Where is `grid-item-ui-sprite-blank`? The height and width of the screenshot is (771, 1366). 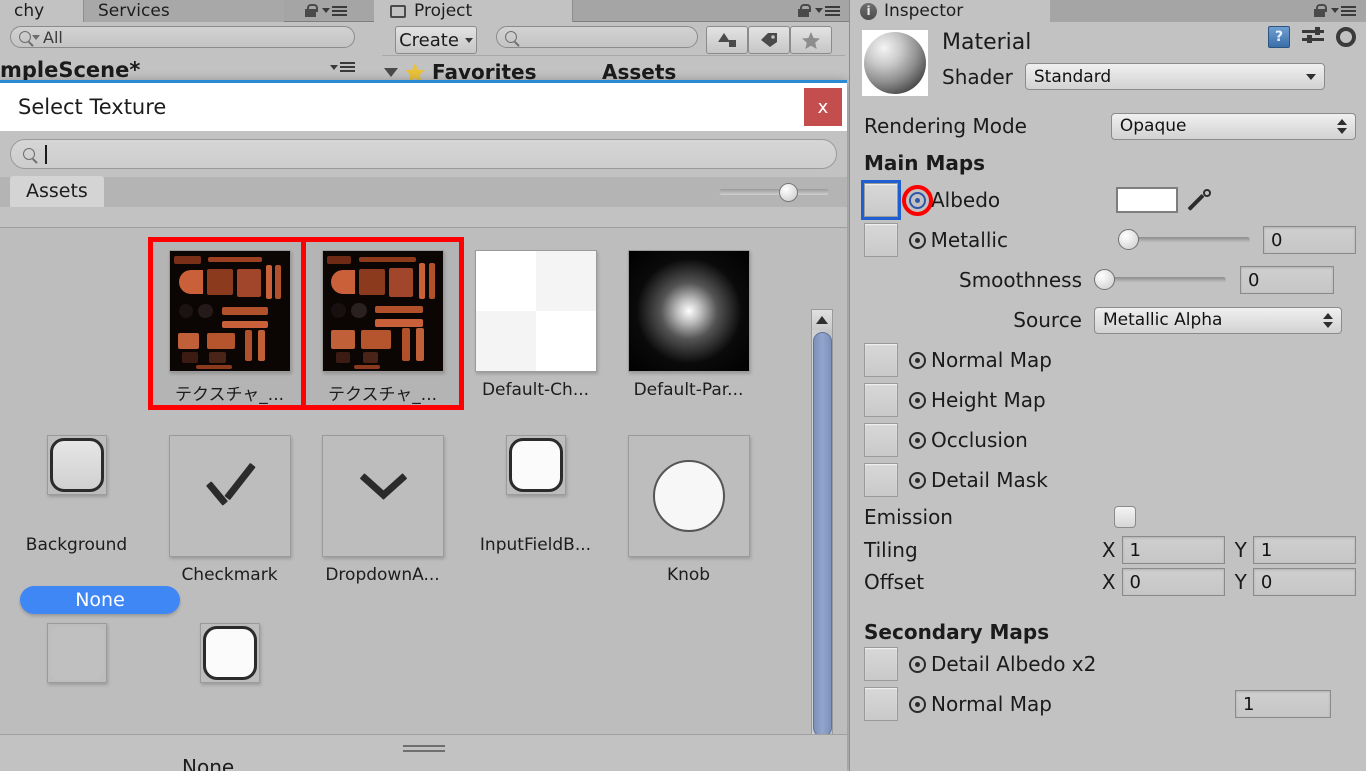 grid-item-ui-sprite-blank is located at coordinates (76, 653).